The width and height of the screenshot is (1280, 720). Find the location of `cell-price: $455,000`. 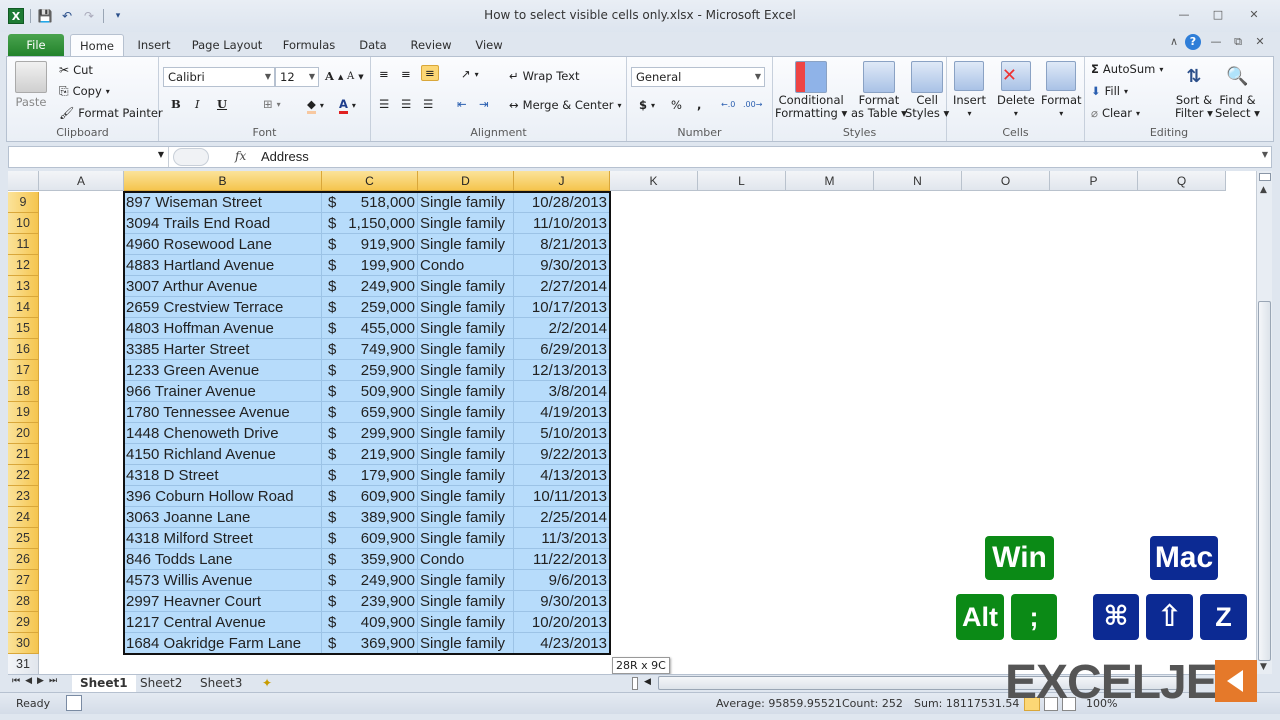

cell-price: $455,000 is located at coordinates (370, 328).